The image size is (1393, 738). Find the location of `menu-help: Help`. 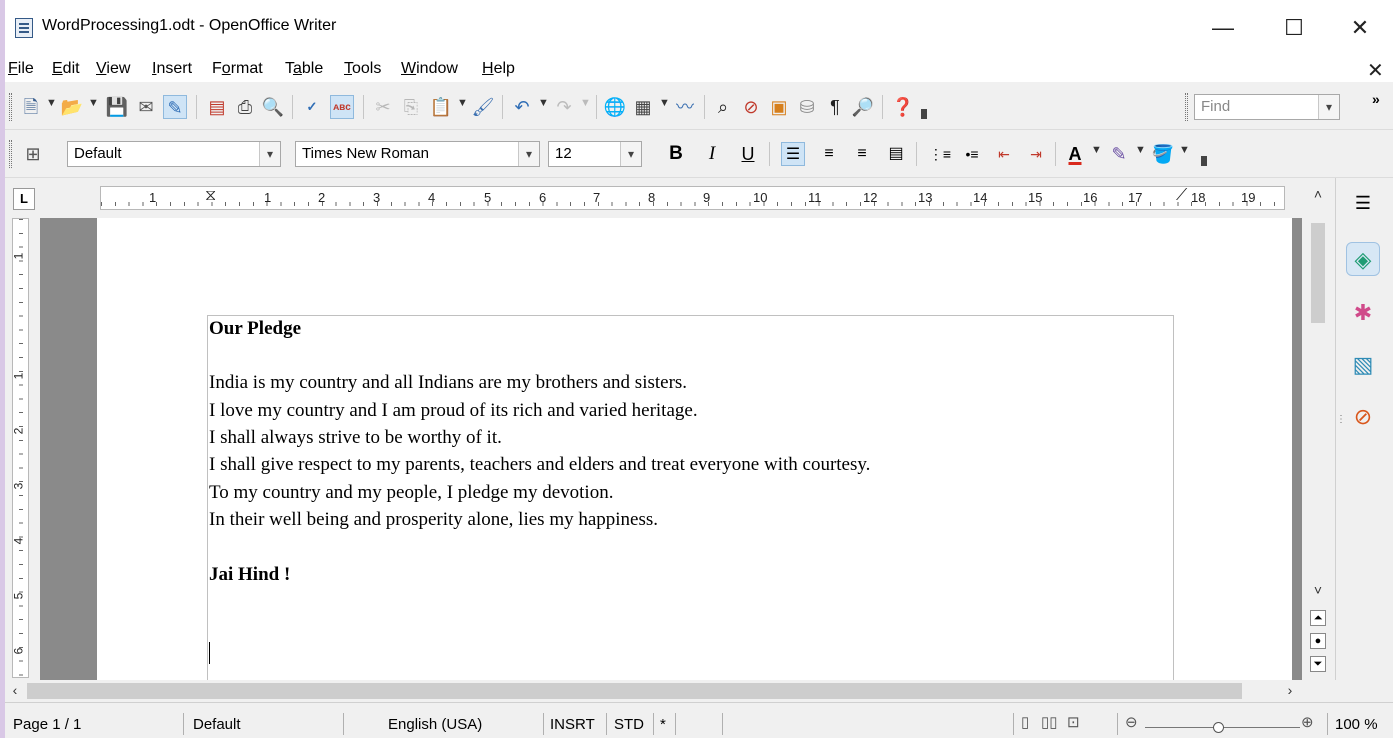

menu-help: Help is located at coordinates (498, 69).